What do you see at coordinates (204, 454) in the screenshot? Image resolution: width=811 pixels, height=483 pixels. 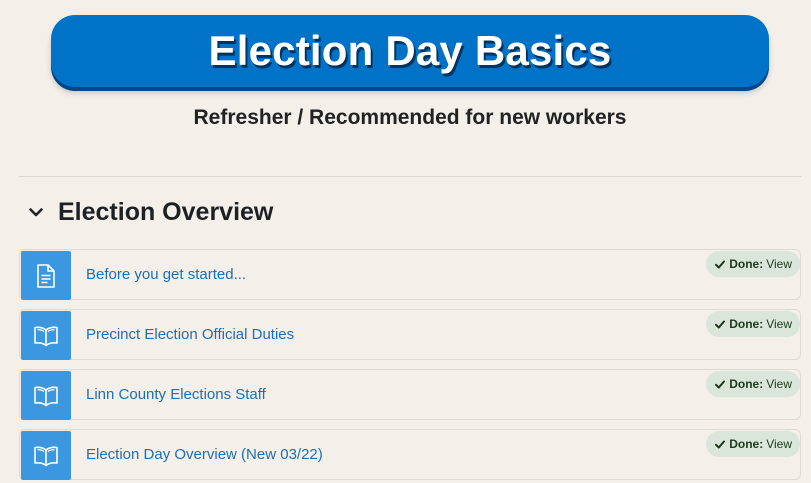 I see `activity-link: Election Day Overview (New 03/22)` at bounding box center [204, 454].